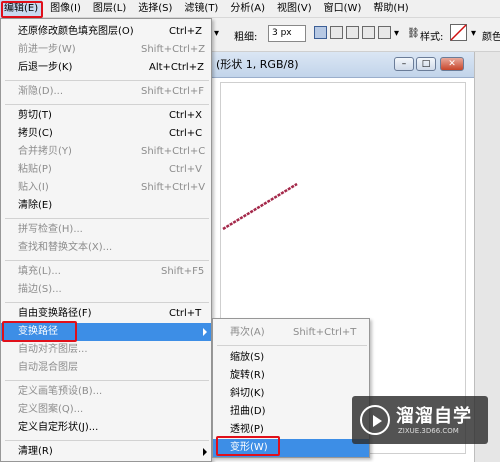  Describe the element at coordinates (106, 152) in the screenshot. I see `menu-item-copy-merged: 合并拷贝(Y) Shift+Ctrl+C` at that location.